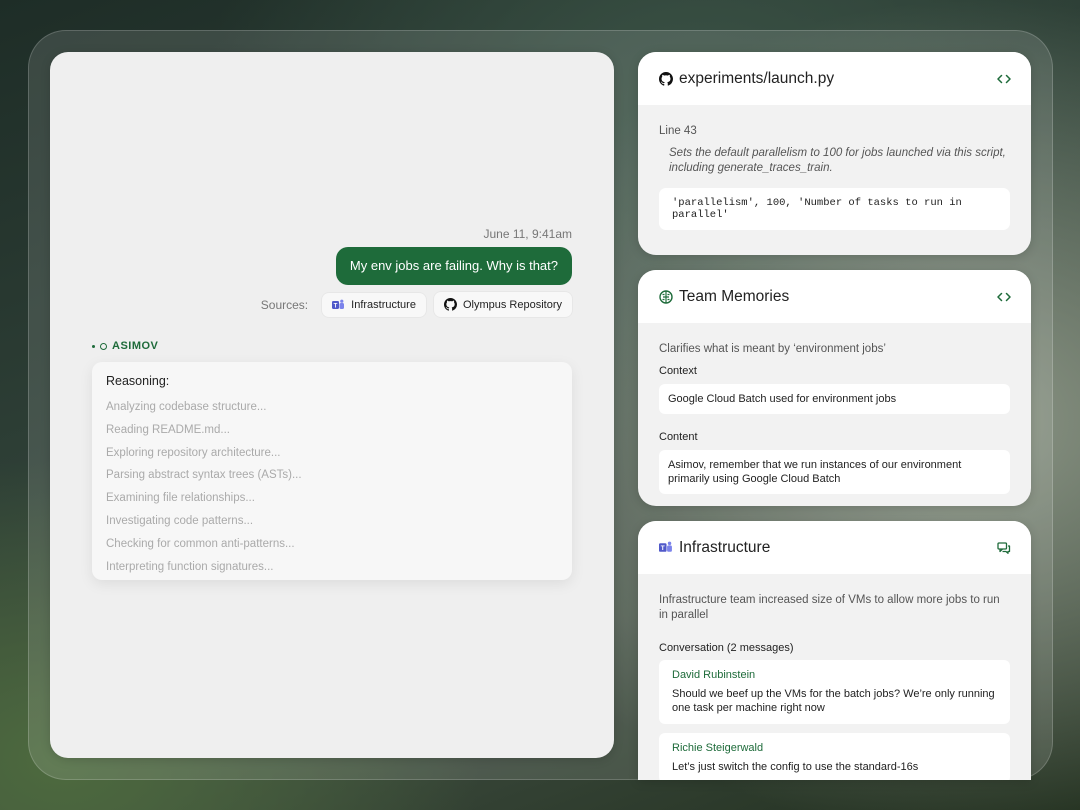 The height and width of the screenshot is (810, 1080). I want to click on reasoning-title: Reasoning:, so click(138, 381).